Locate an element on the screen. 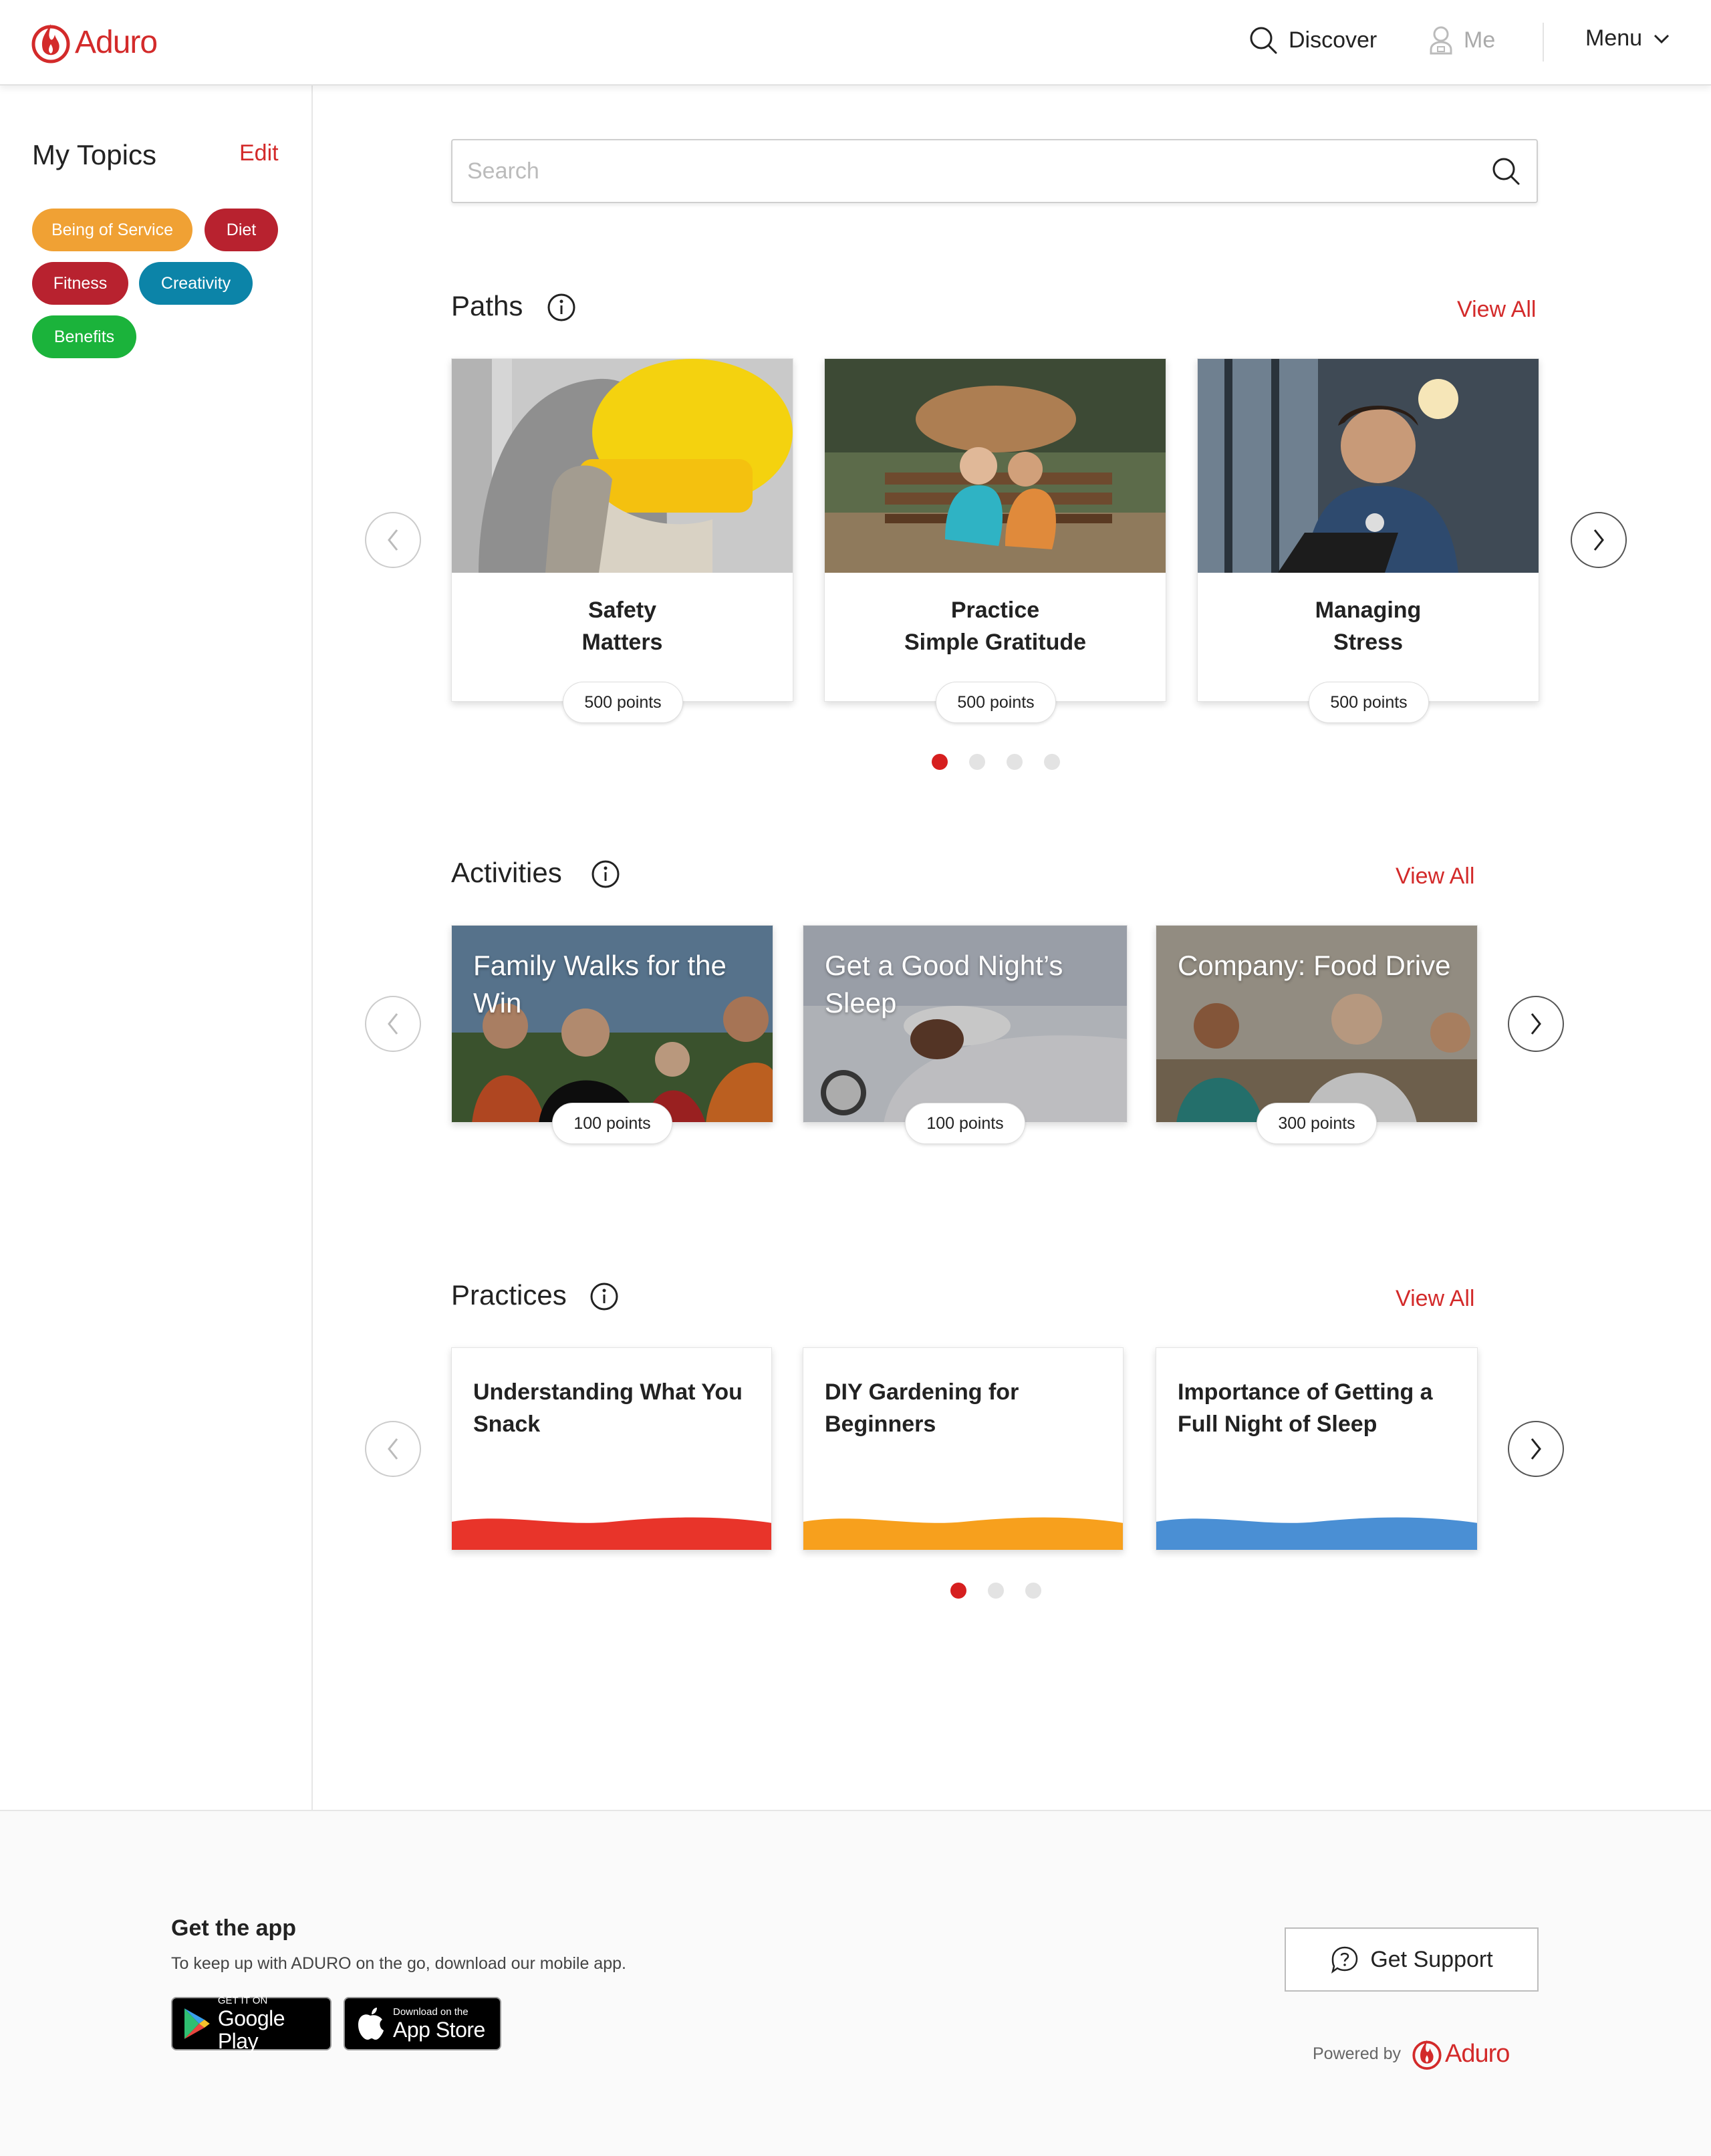  activity-card-title: Family Walks for the Win is located at coordinates (600, 984).